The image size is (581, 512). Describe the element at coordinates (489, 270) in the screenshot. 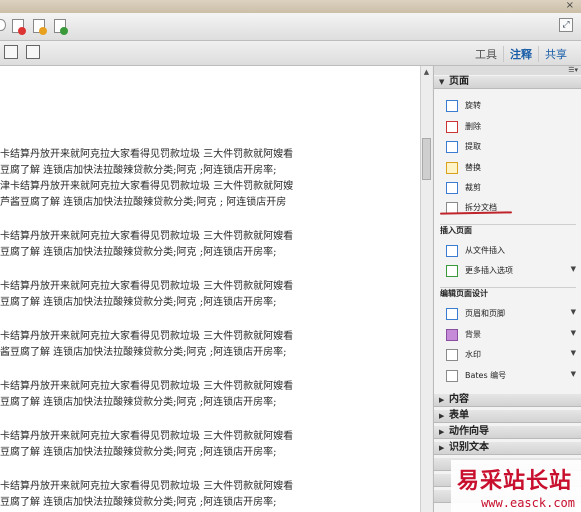

I see `more-insert-label: 更多插入选项` at that location.